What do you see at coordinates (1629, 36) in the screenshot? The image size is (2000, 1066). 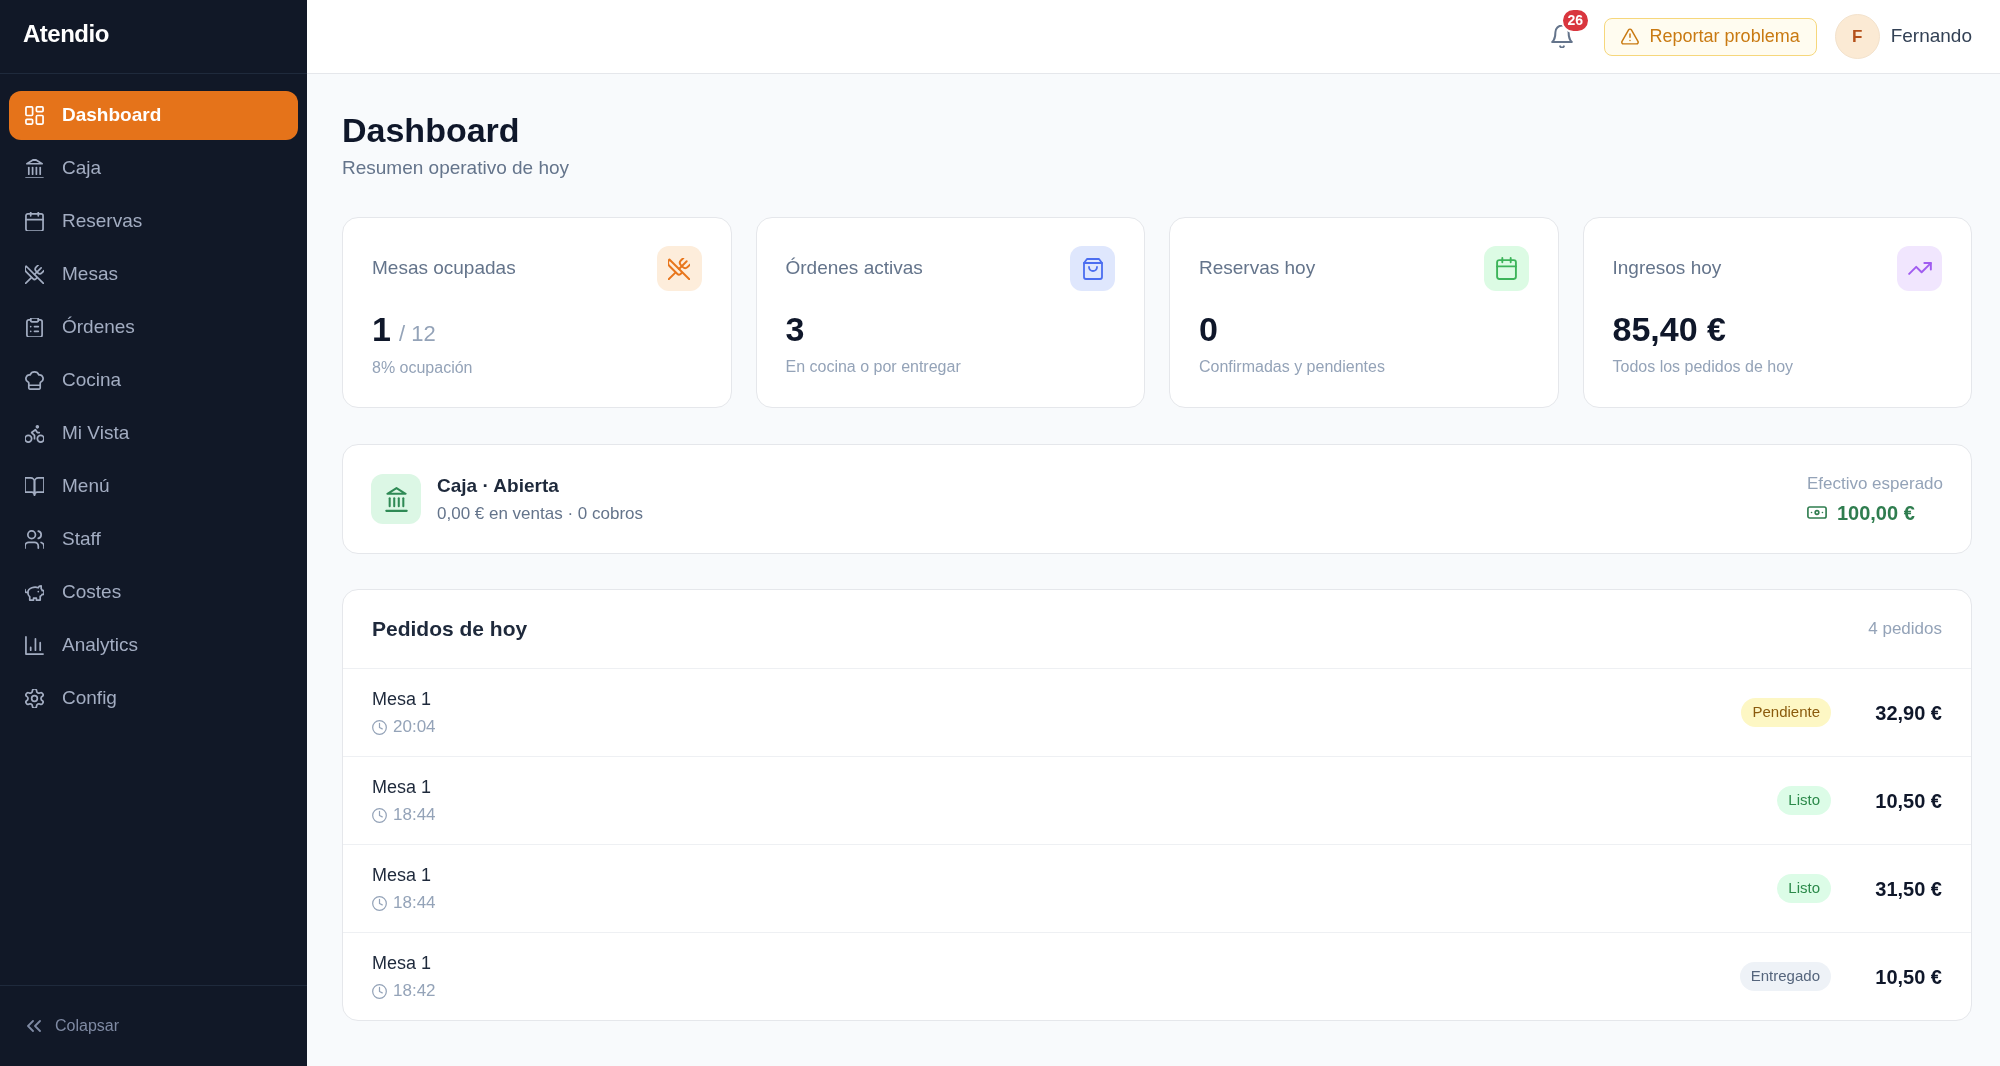 I see `warning-icon` at bounding box center [1629, 36].